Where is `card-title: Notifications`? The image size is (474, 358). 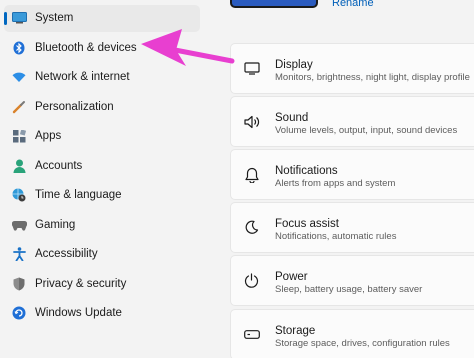
card-title: Notifications is located at coordinates (306, 171).